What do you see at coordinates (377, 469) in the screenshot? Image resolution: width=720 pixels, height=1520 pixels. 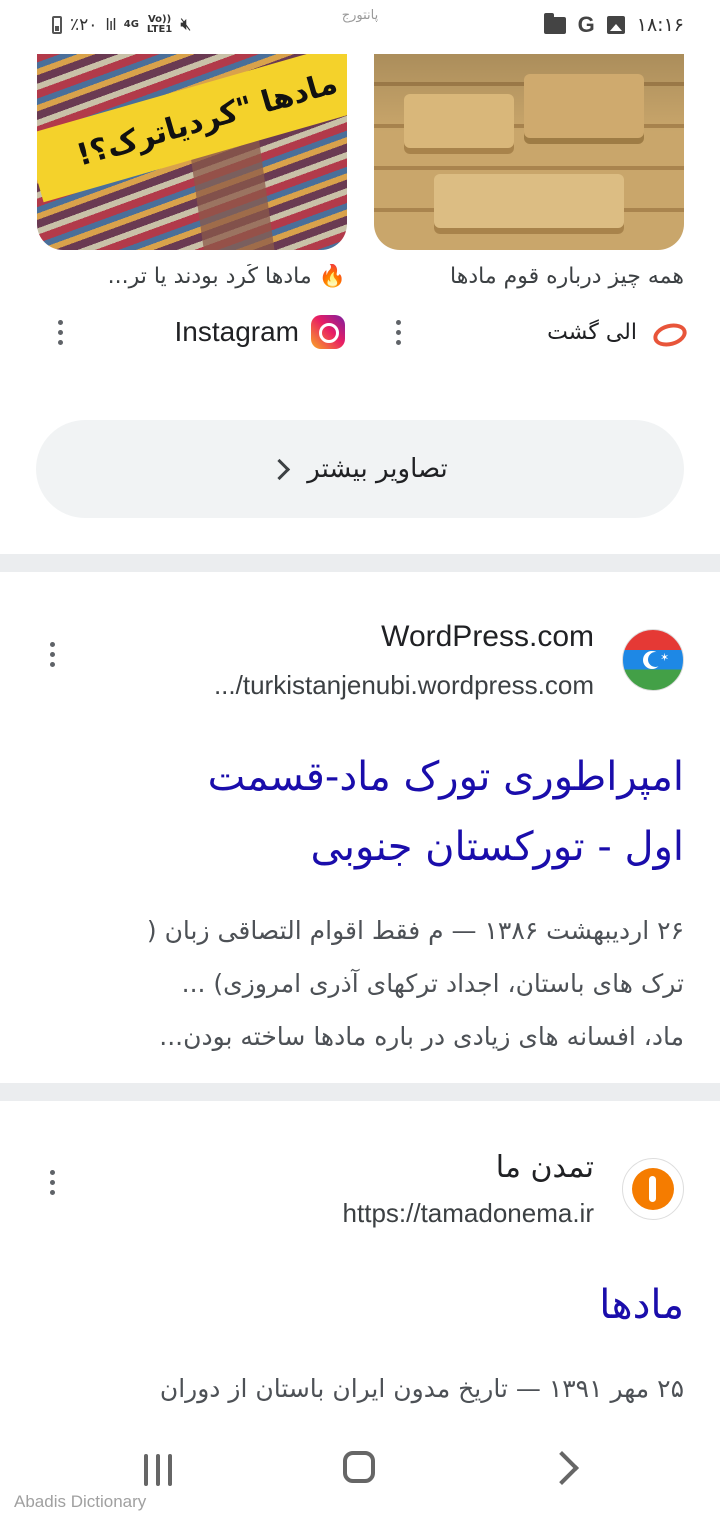 I see `more-images-label: تصاویر بیشتر` at bounding box center [377, 469].